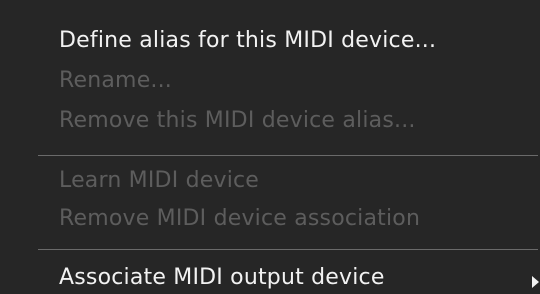 The height and width of the screenshot is (294, 540). What do you see at coordinates (159, 180) in the screenshot?
I see `menu-item-learn-midi-device: Learn MIDI device` at bounding box center [159, 180].